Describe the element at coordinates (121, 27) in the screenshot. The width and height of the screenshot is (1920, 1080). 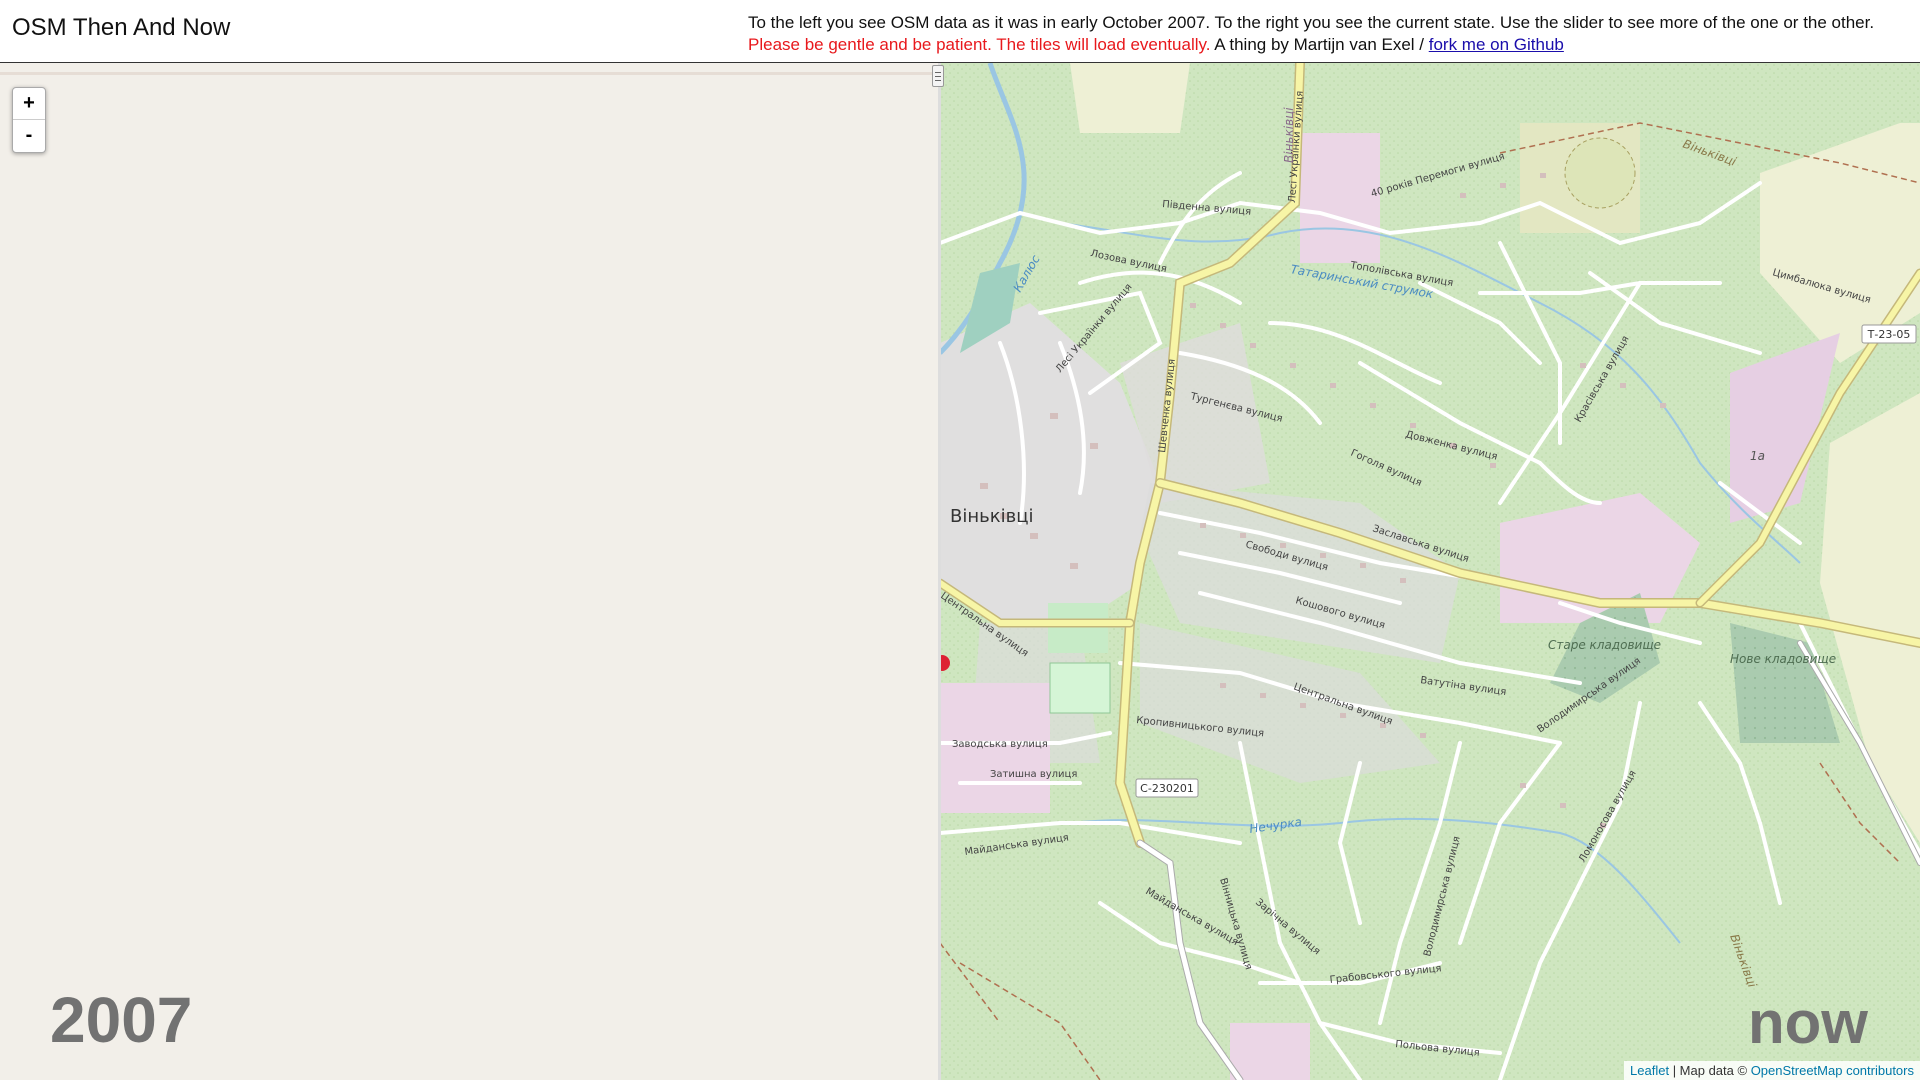
I see `app-title: OSM Then And Now` at that location.